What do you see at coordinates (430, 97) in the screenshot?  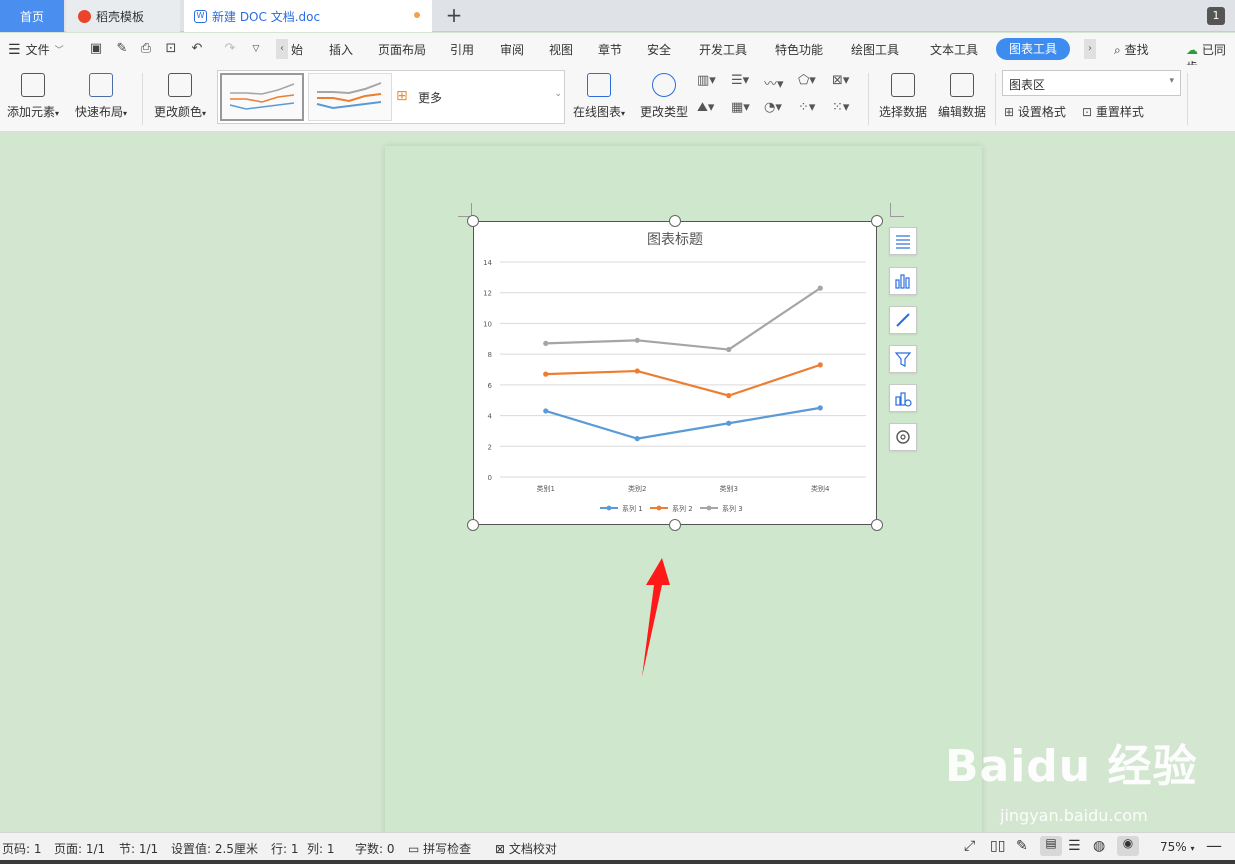 I see `more-styles-button: 更多` at bounding box center [430, 97].